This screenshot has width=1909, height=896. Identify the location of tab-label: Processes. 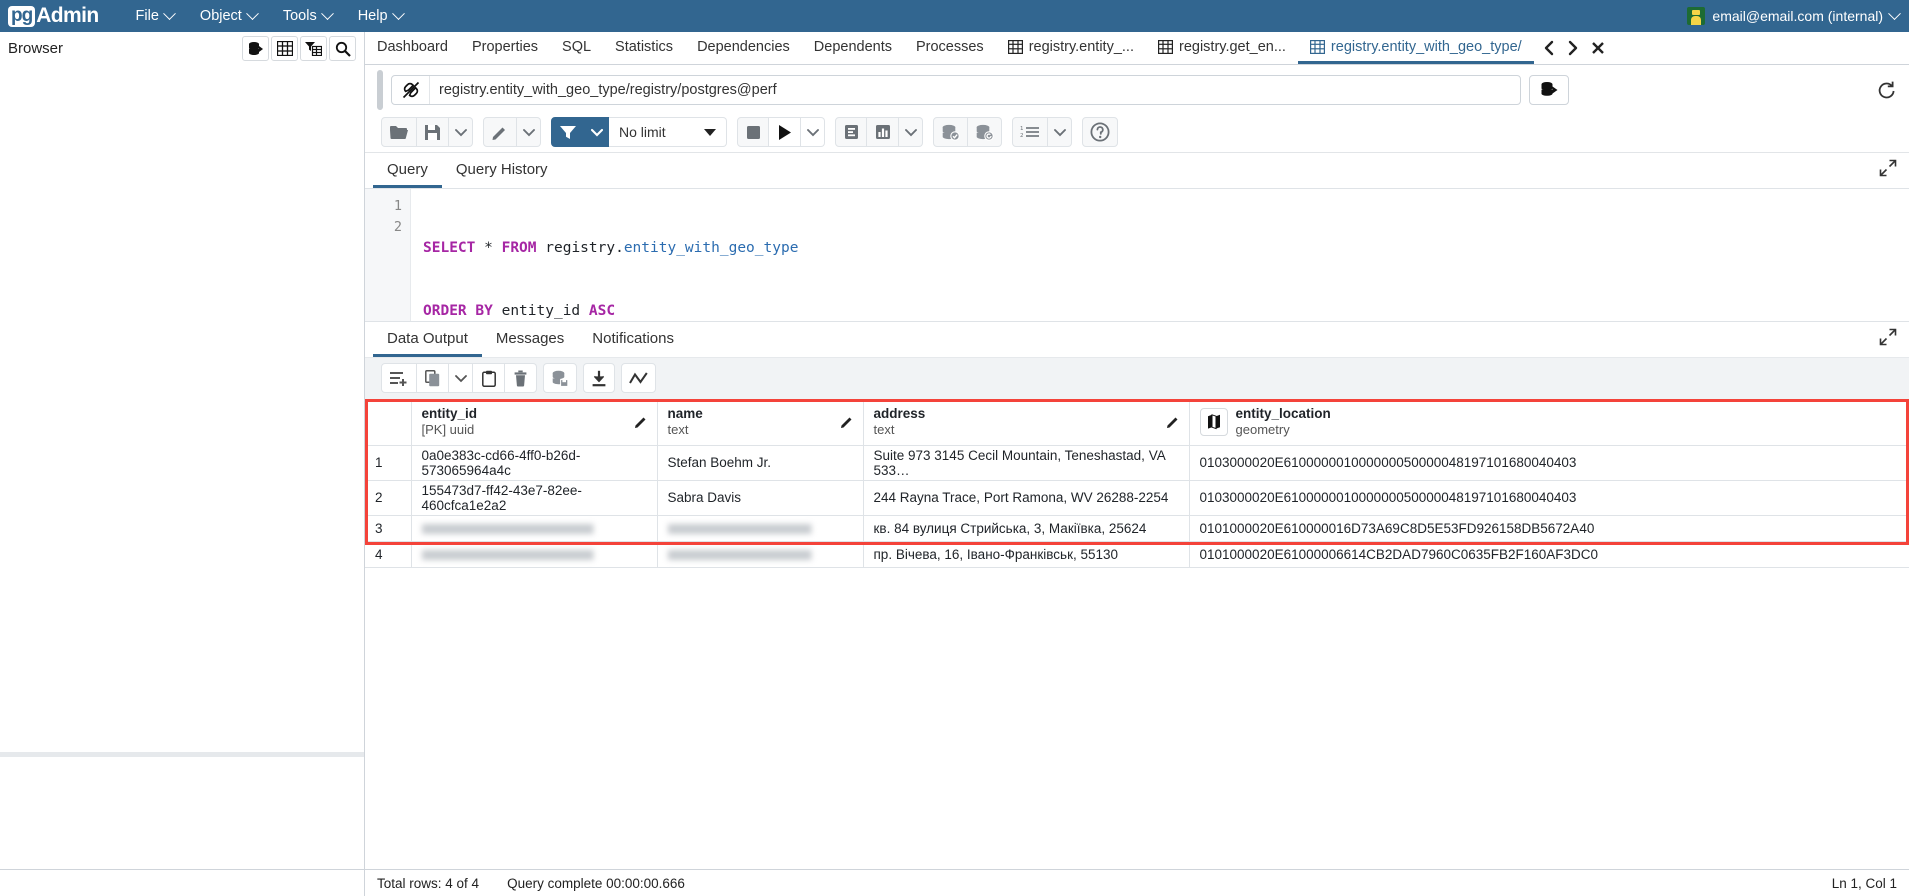
(949, 46).